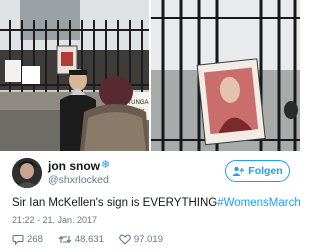 Image resolution: width=320 pixels, height=252 pixels. What do you see at coordinates (54, 220) in the screenshot?
I see `tweet-timestamp: 21:22 - 21. Jan. 2017` at bounding box center [54, 220].